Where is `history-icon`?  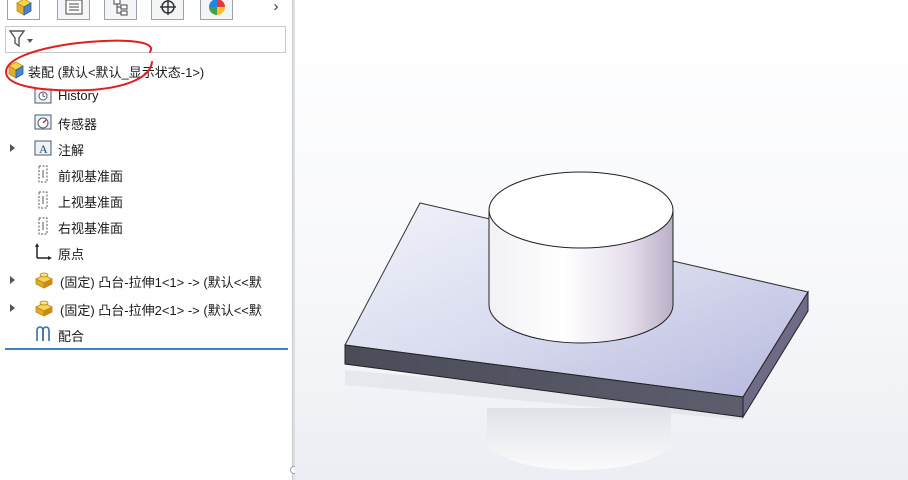 history-icon is located at coordinates (43, 96).